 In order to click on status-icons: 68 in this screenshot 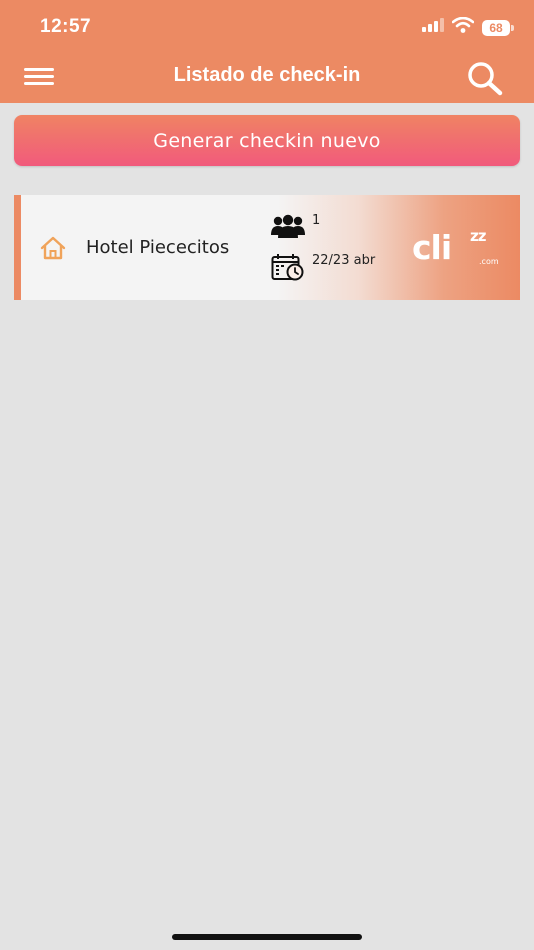, I will do `click(468, 27)`.